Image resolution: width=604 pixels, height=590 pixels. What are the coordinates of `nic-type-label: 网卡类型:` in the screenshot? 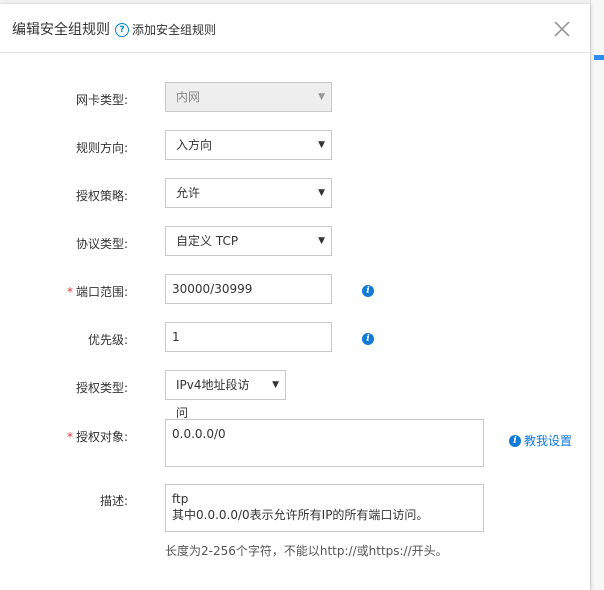 It's located at (101, 100).